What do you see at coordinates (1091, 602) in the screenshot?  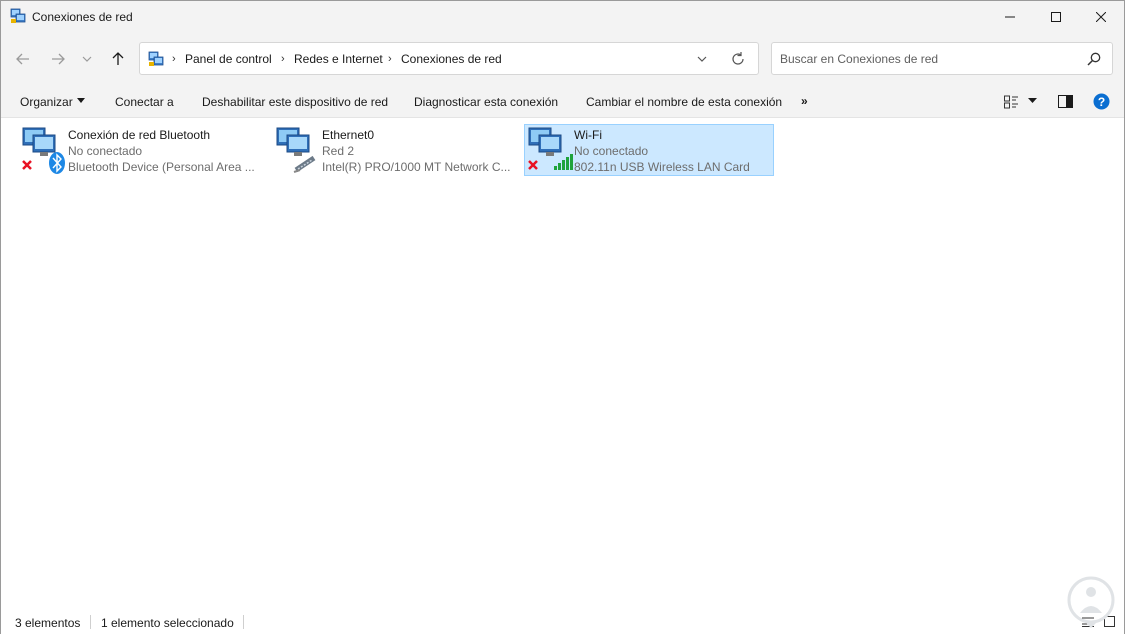 I see `watermark-logo` at bounding box center [1091, 602].